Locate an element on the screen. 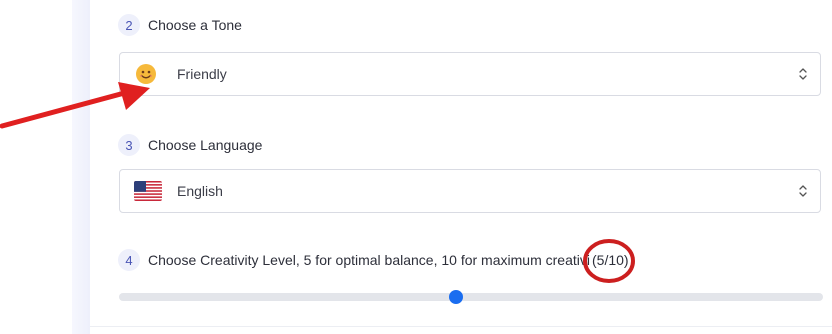 The height and width of the screenshot is (334, 832). step-label: Choose Language is located at coordinates (205, 145).